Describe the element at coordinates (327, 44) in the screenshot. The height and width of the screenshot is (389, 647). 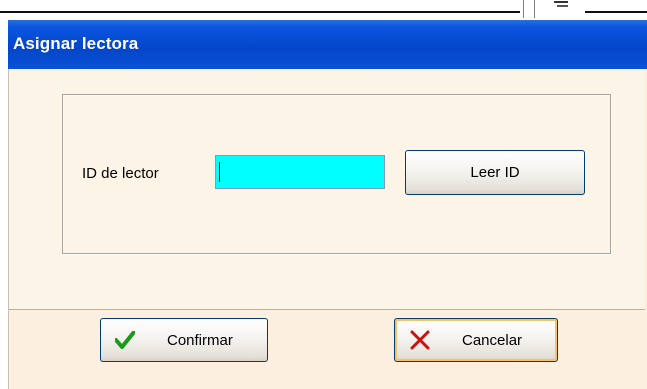
I see `dialog-titlebar: Asignar lectora` at that location.